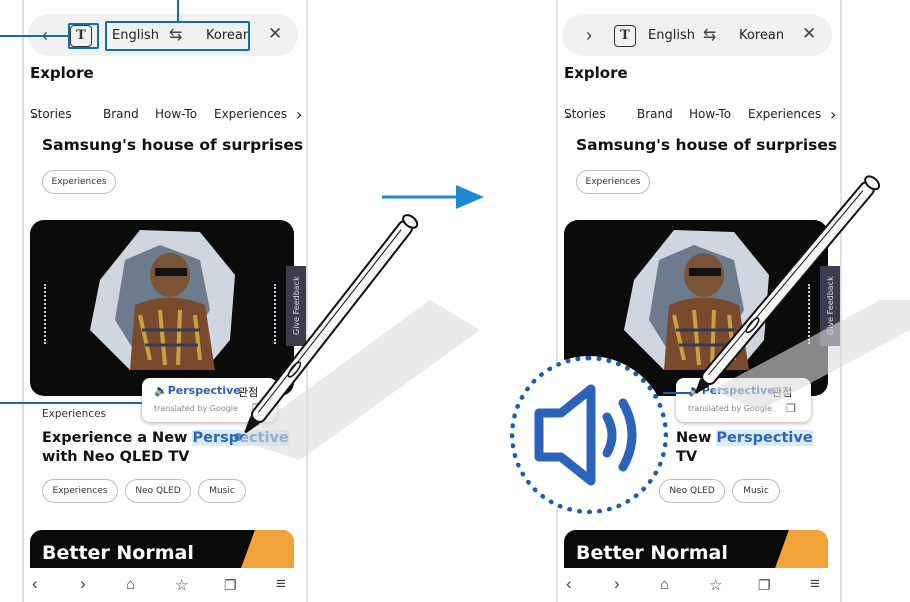  I want to click on speaker-magnifier, so click(589, 435).